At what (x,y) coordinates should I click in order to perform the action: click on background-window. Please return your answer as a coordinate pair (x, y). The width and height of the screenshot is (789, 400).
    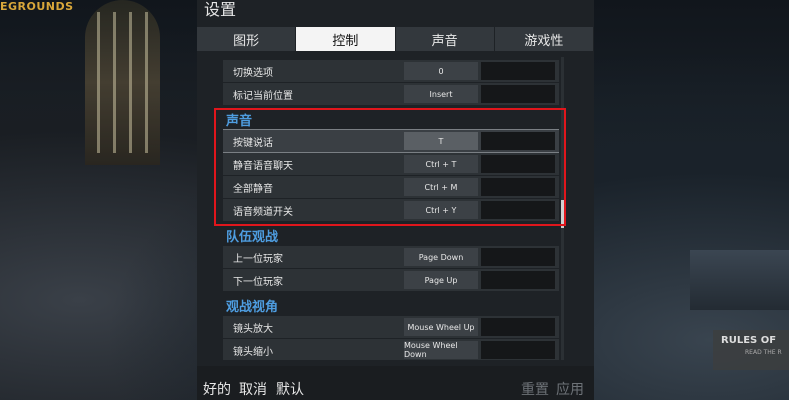
    Looking at the image, I should click on (122, 82).